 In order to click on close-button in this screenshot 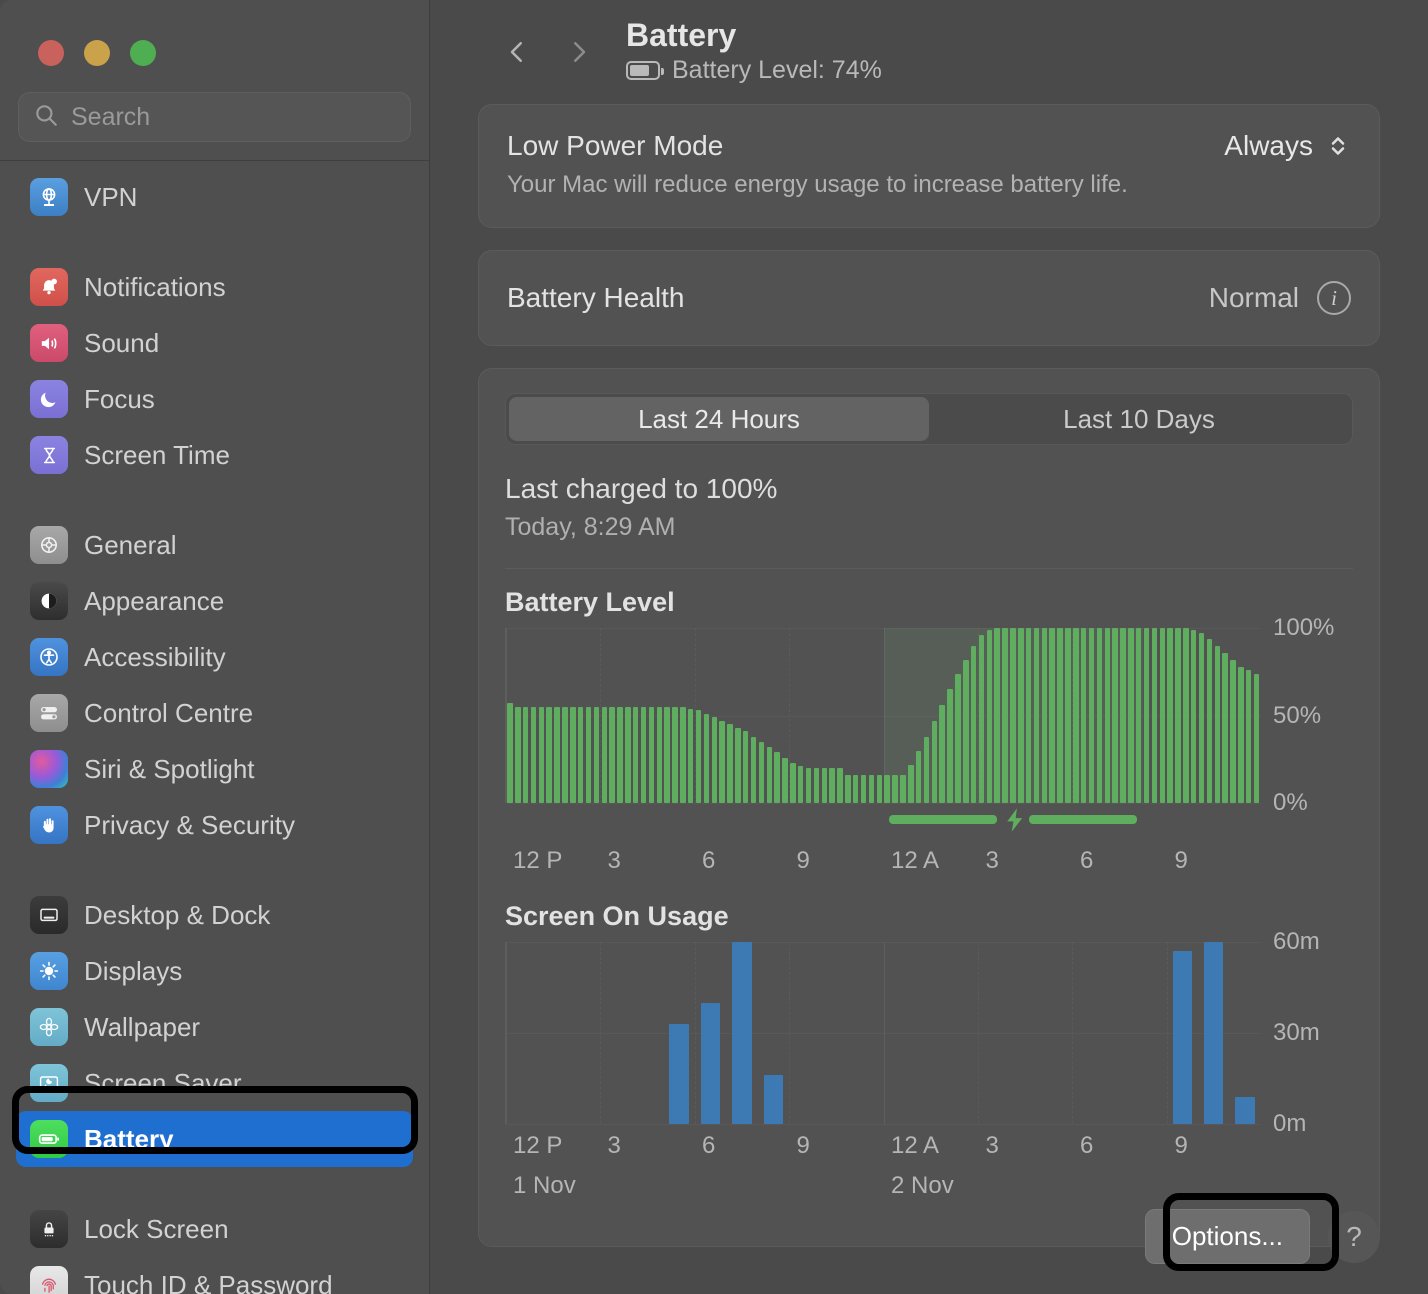, I will do `click(51, 53)`.